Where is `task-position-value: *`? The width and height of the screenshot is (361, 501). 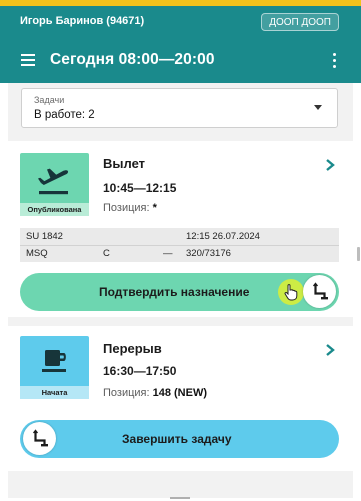
task-position-value: * is located at coordinates (154, 208).